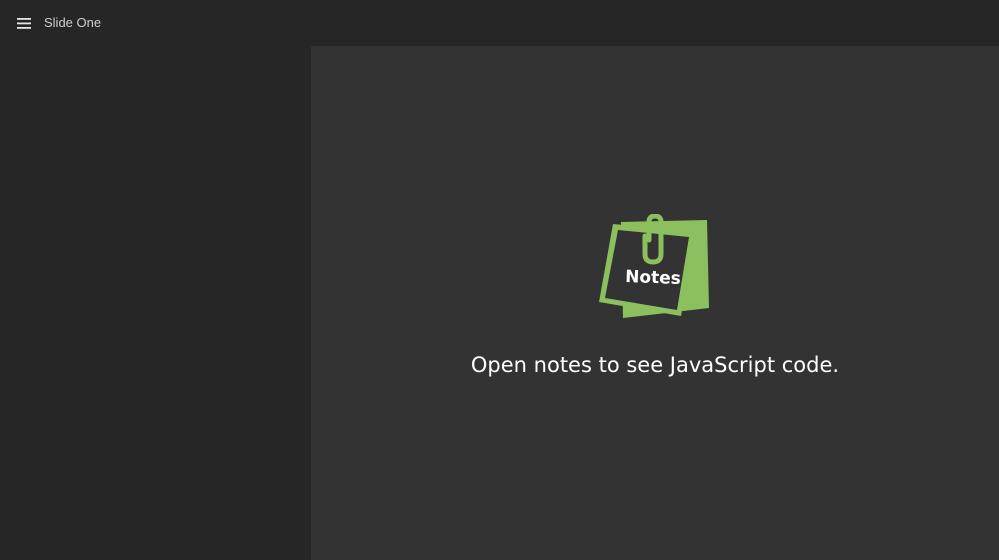 The image size is (999, 560). I want to click on menu-button, so click(24, 23).